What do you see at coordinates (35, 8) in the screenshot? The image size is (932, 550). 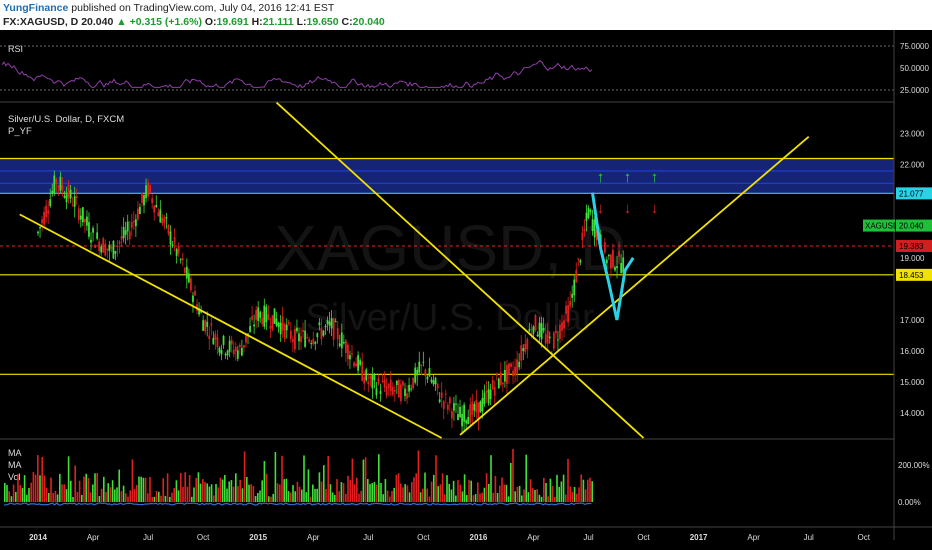 I see `author-name: YungFinance` at bounding box center [35, 8].